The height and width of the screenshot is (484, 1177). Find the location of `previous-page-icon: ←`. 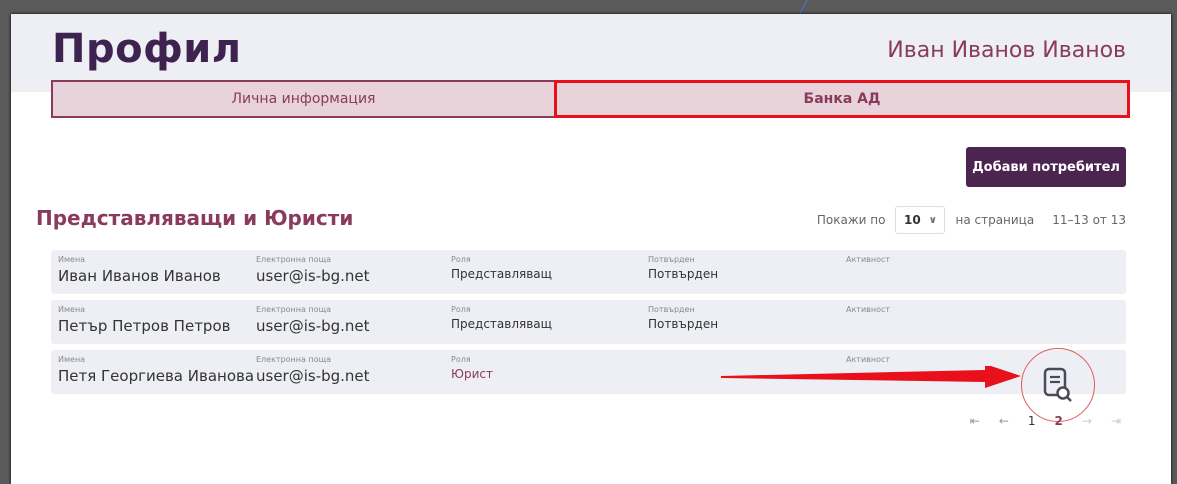

previous-page-icon: ← is located at coordinates (1004, 421).